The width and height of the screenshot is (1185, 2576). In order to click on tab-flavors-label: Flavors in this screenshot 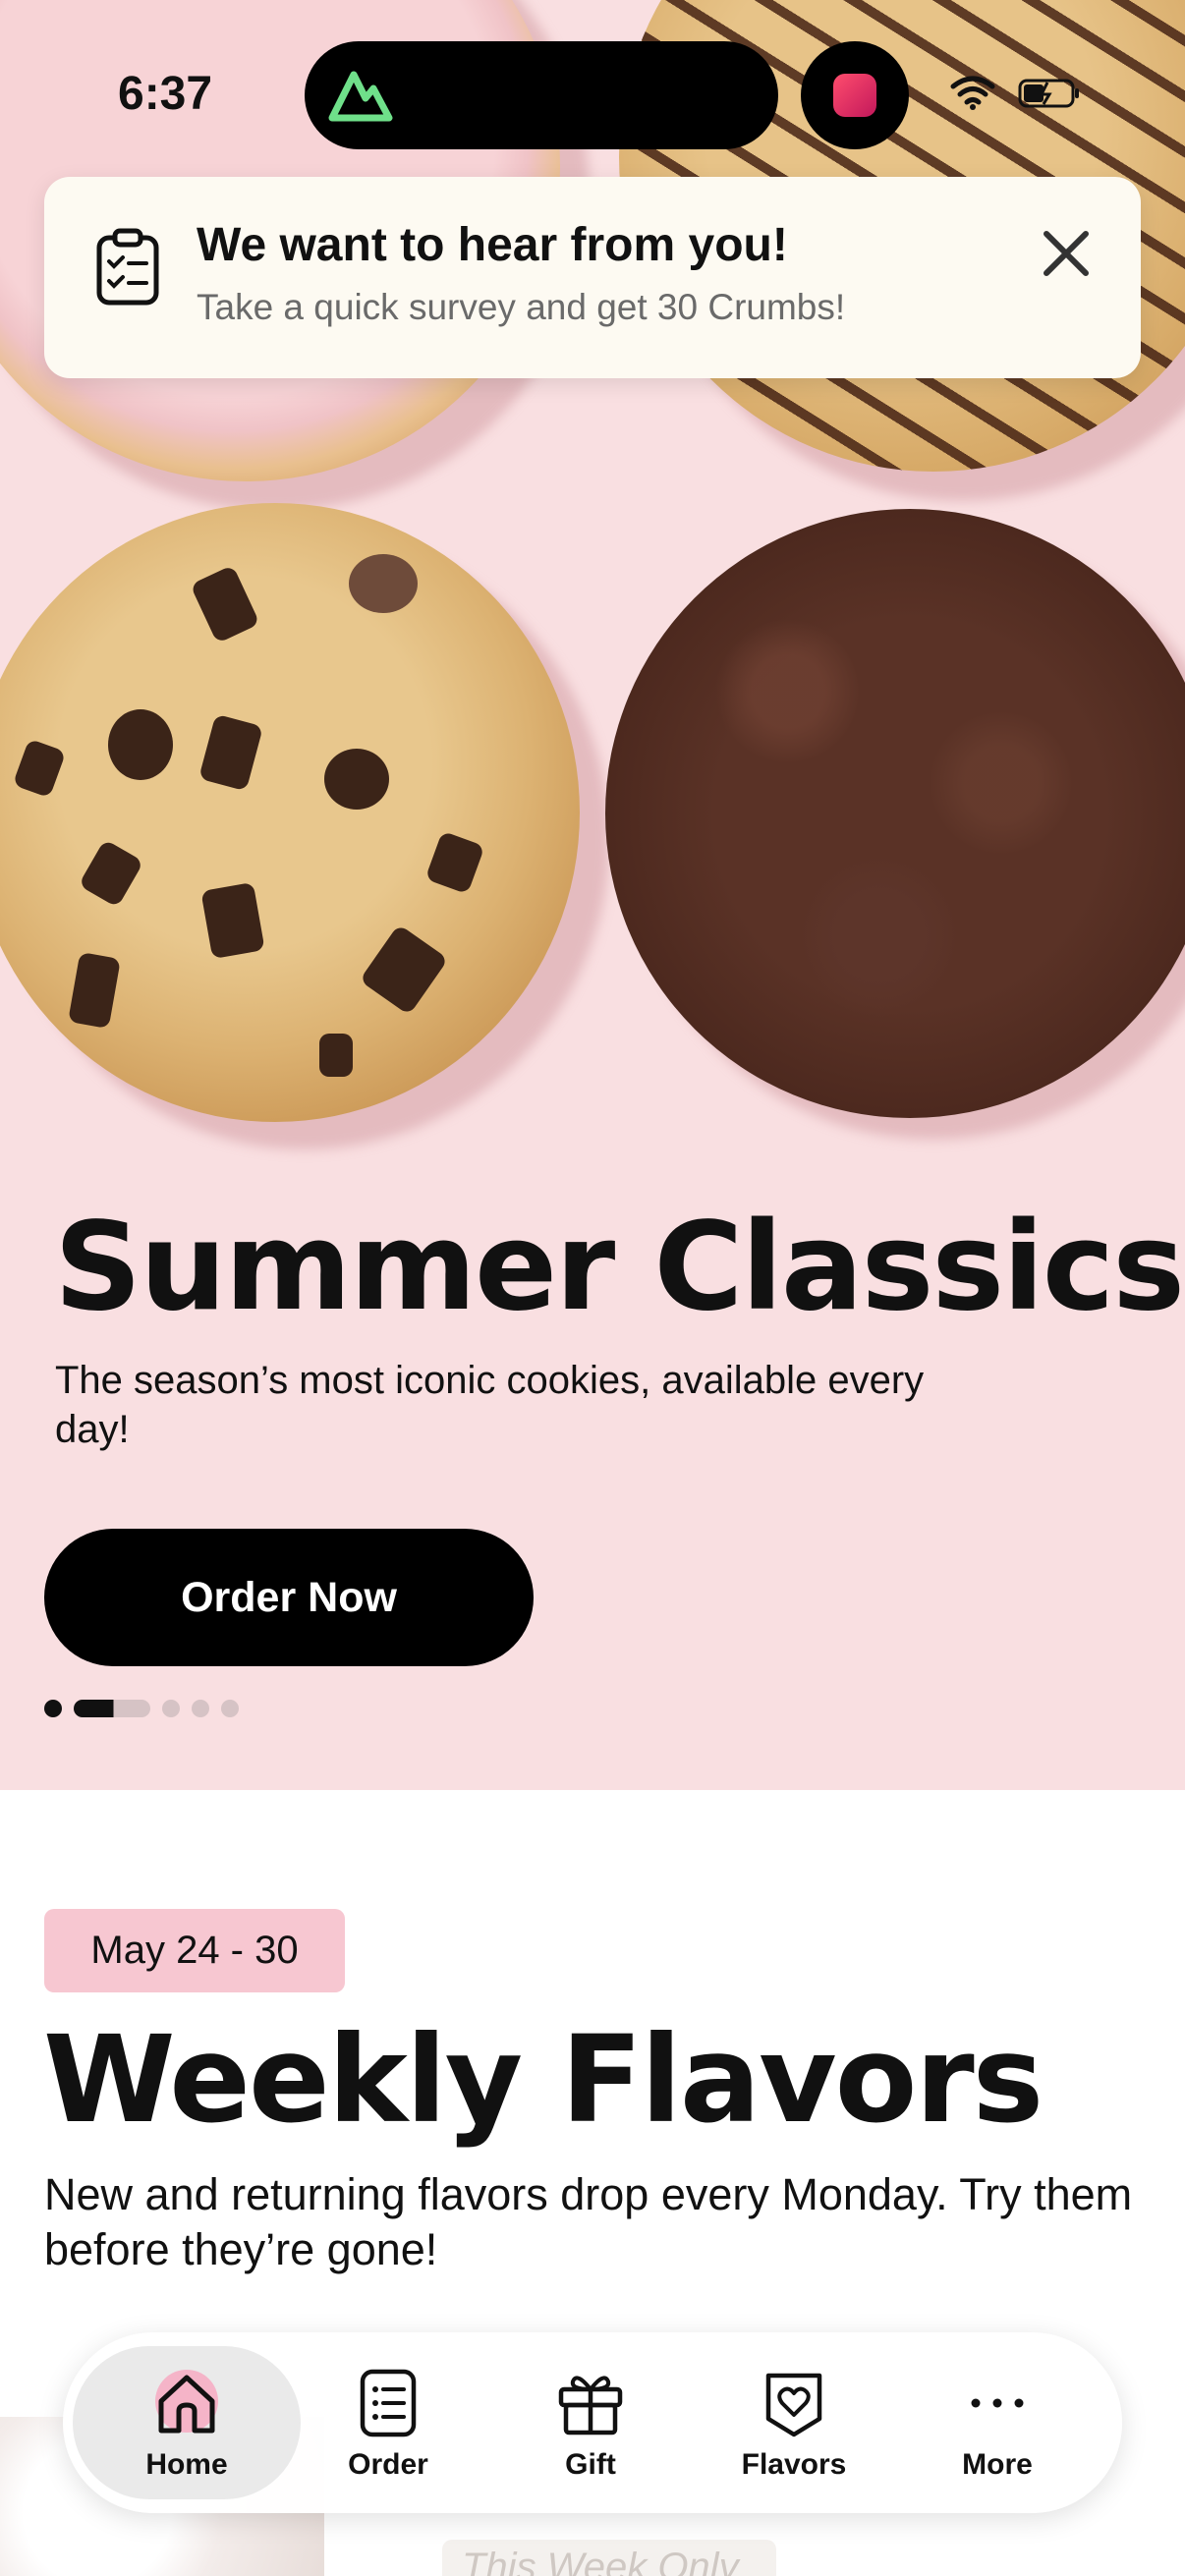, I will do `click(794, 2464)`.